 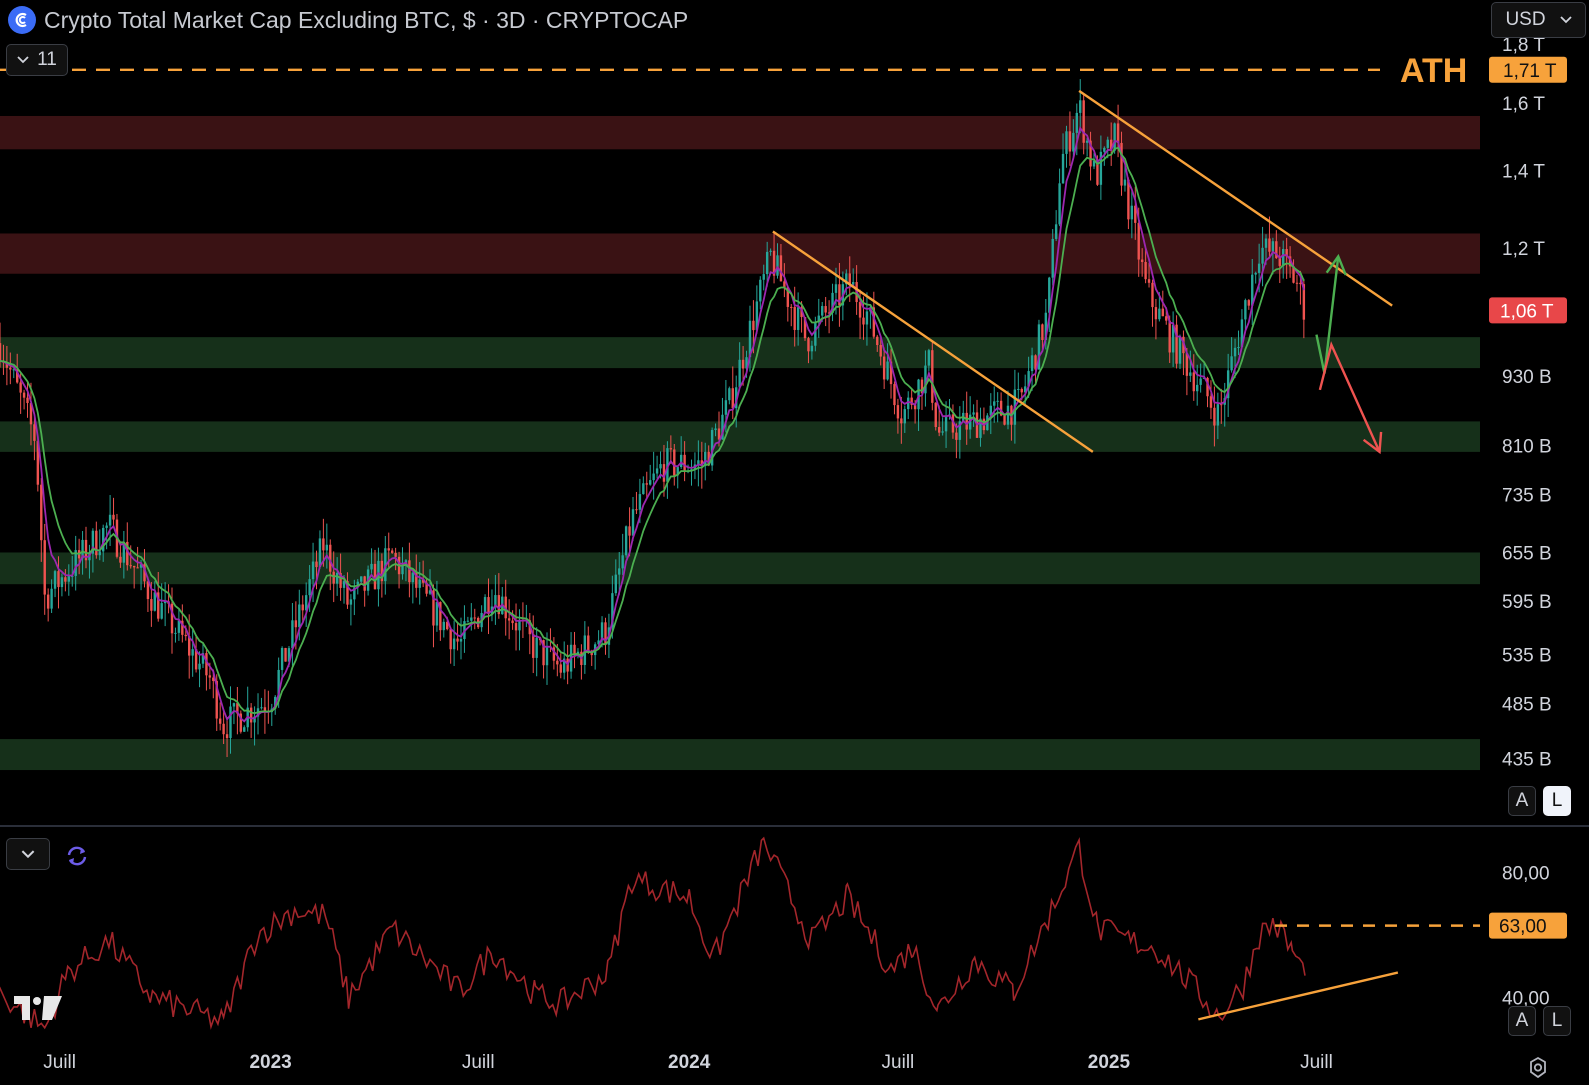 What do you see at coordinates (28, 854) in the screenshot?
I see `rsi-pane-toggle-button` at bounding box center [28, 854].